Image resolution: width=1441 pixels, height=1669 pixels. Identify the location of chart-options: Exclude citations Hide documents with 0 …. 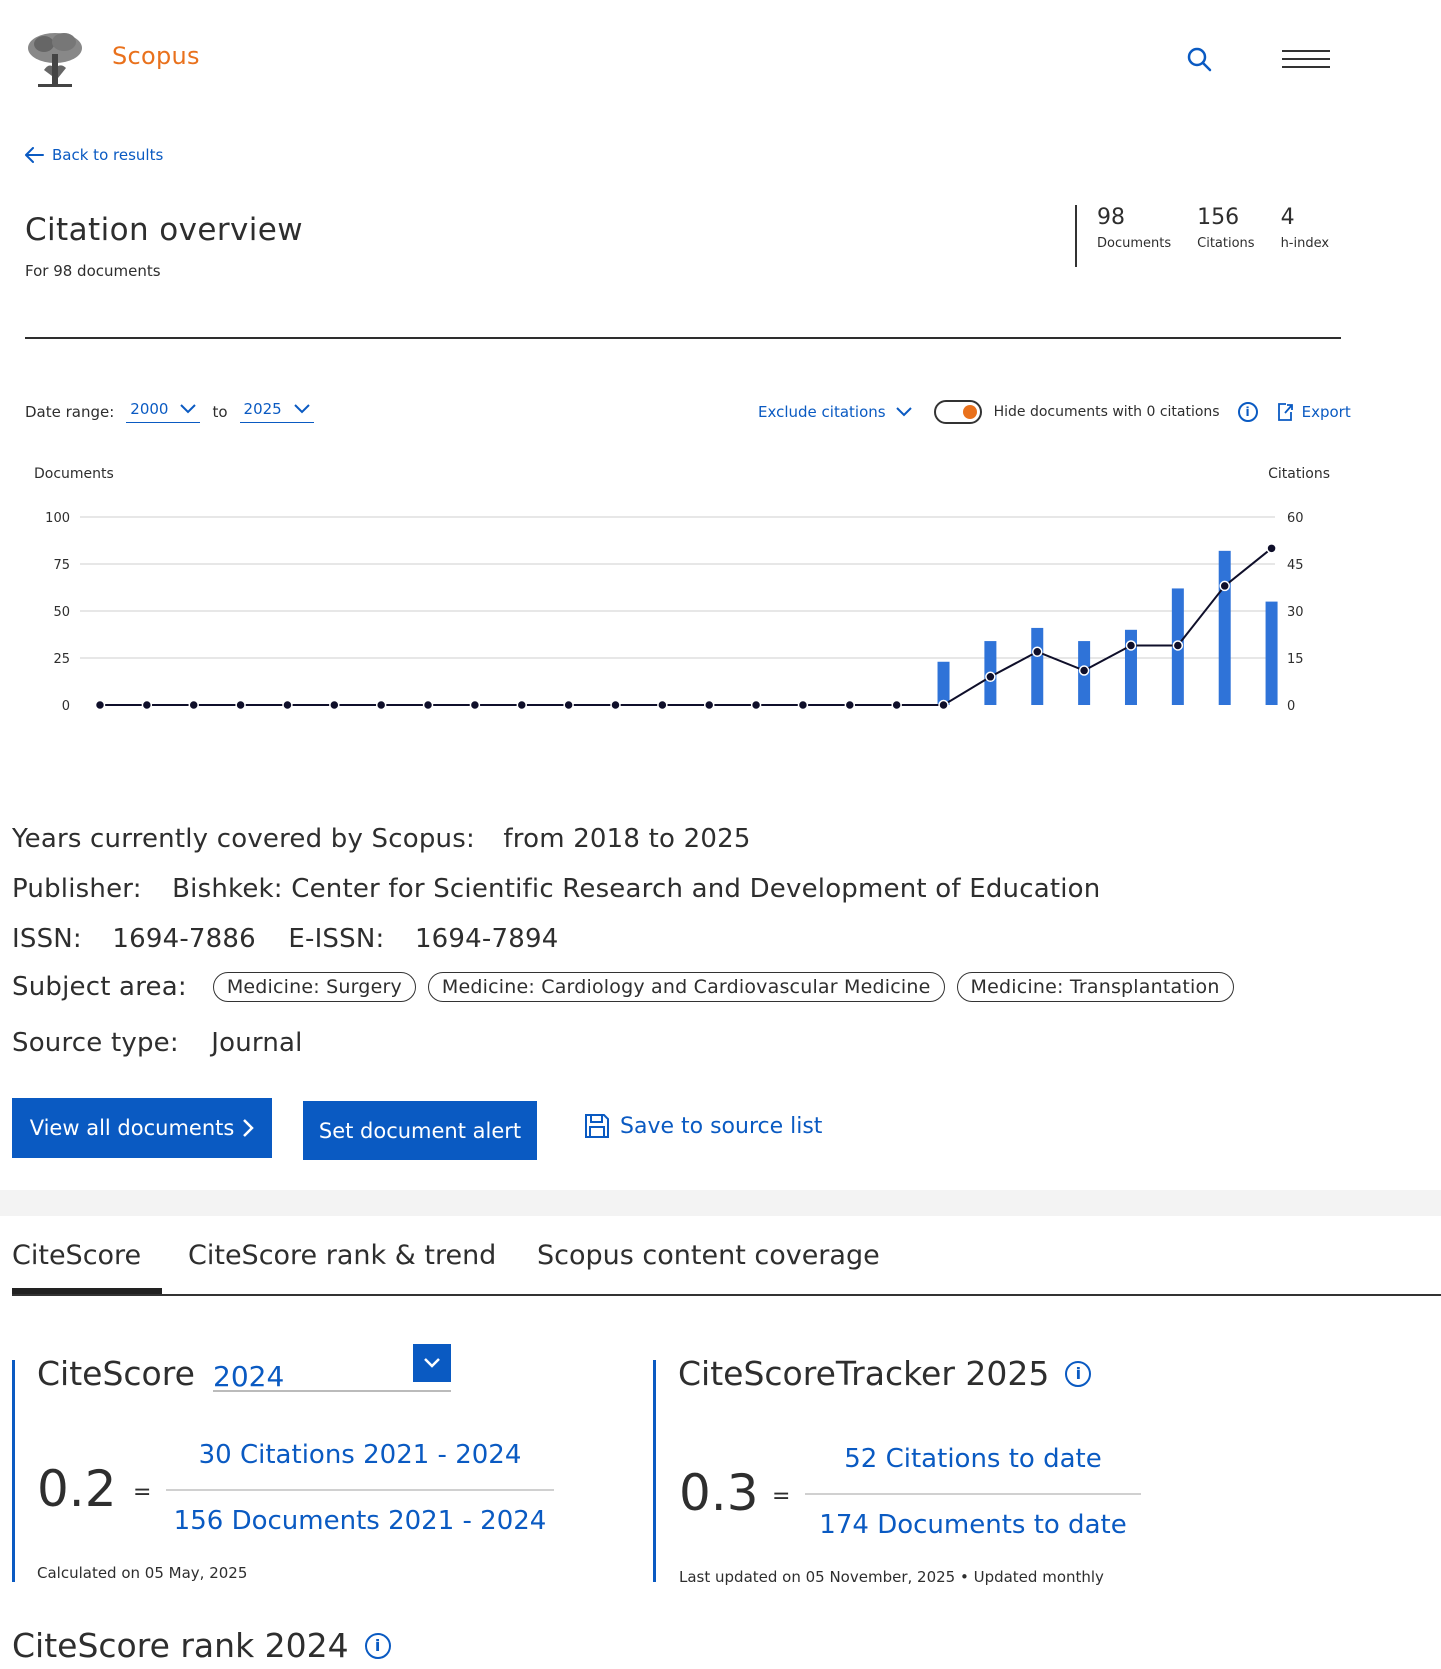
(1054, 412).